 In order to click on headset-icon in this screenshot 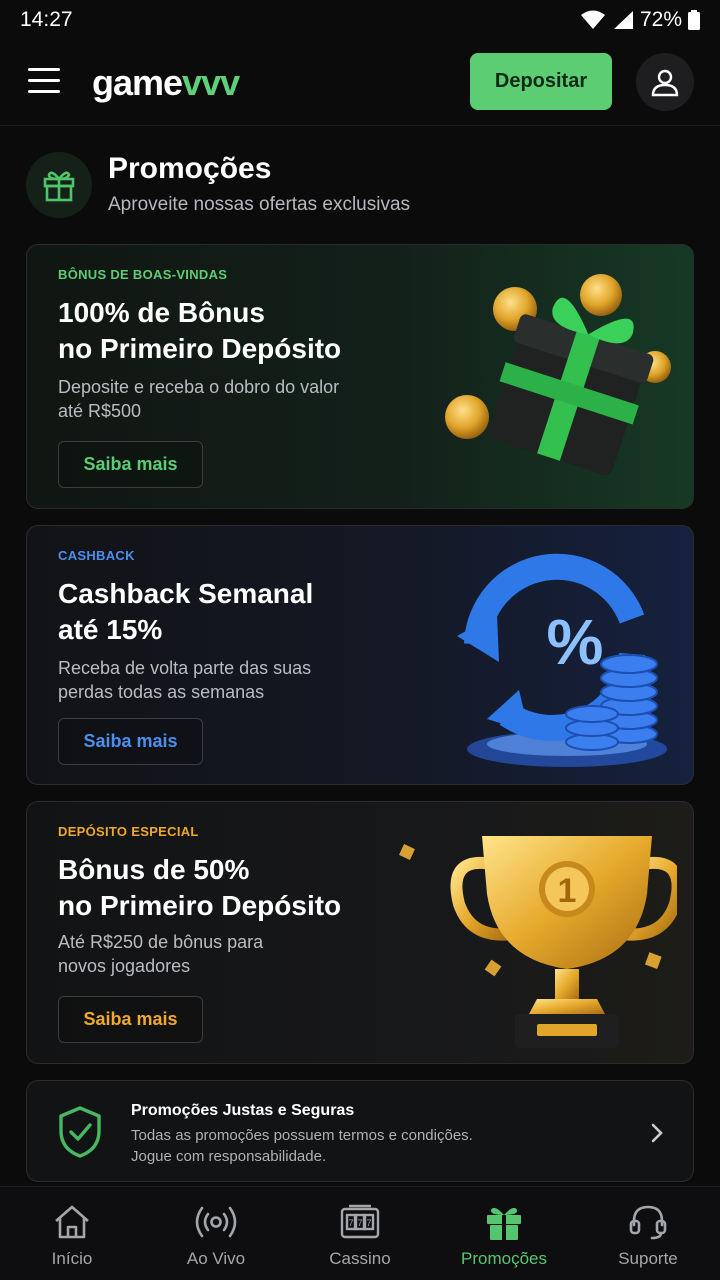, I will do `click(648, 1222)`.